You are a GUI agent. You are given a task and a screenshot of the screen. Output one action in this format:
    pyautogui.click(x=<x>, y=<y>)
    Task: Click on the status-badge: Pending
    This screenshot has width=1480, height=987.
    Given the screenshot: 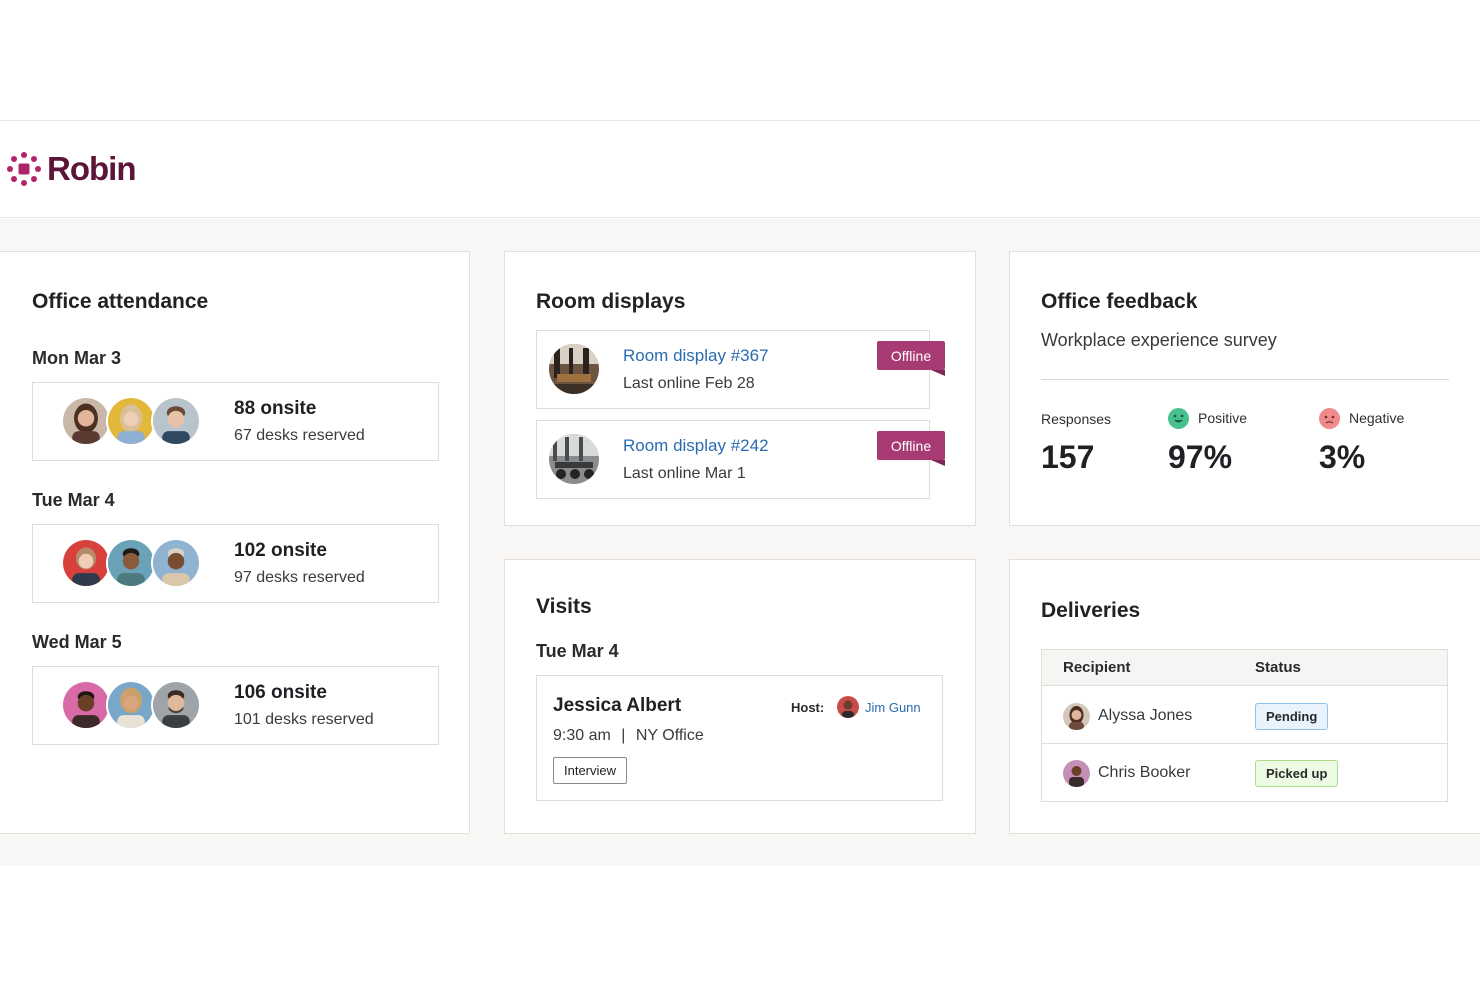 What is the action you would take?
    pyautogui.click(x=1292, y=716)
    